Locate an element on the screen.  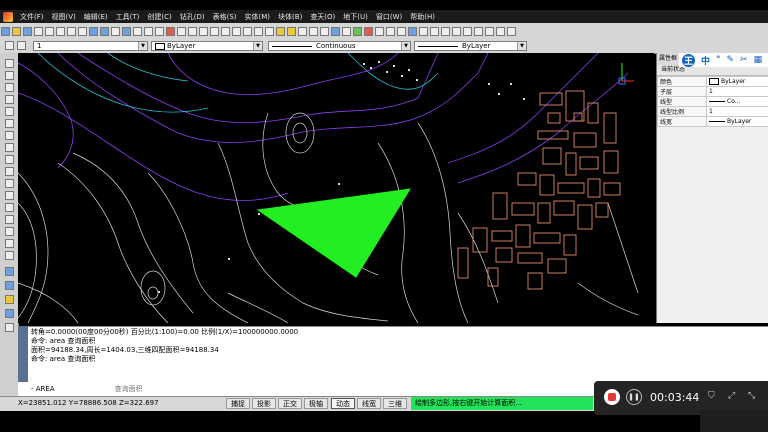
prop-row-color: 颜色 ByLayer is located at coordinates (712, 81).